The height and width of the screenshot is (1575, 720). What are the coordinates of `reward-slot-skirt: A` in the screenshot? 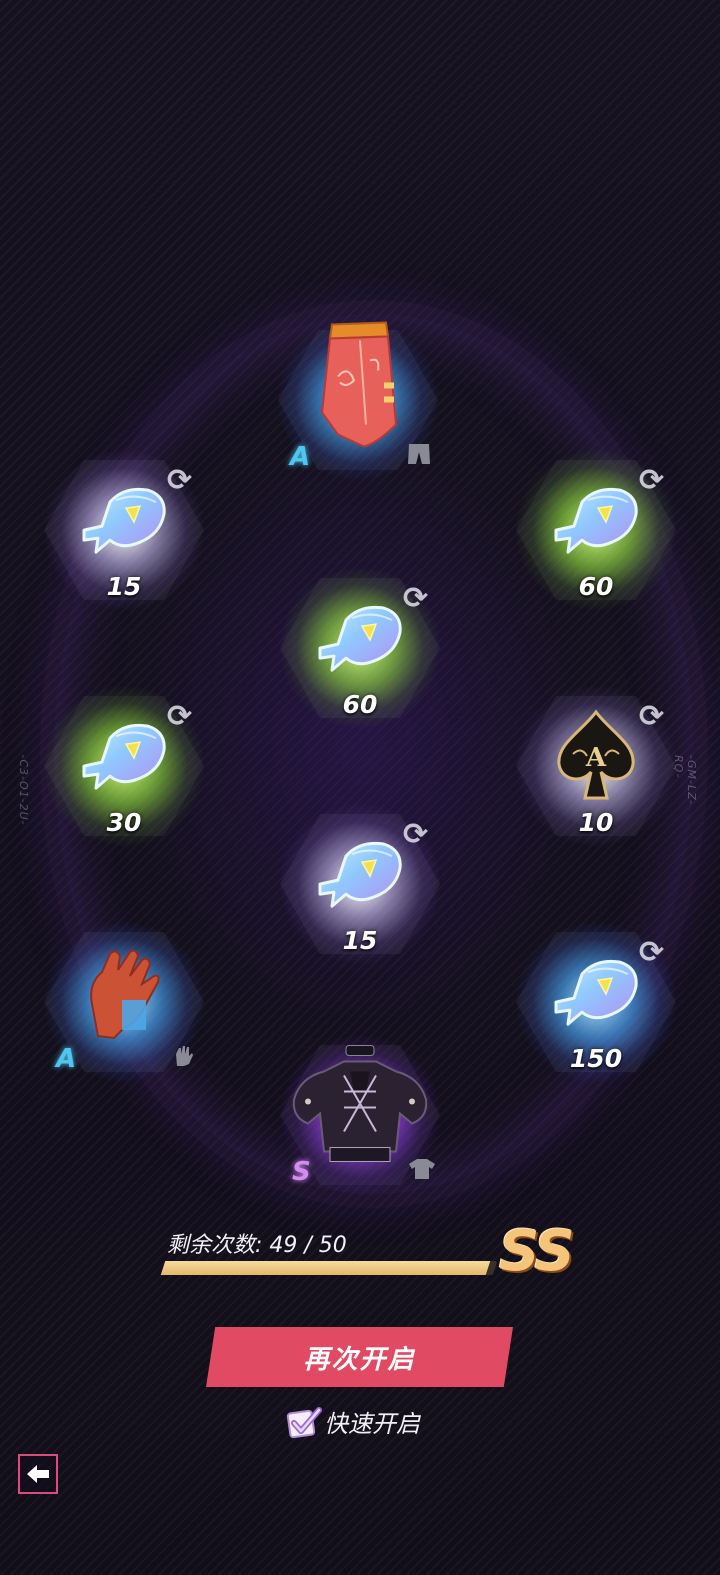 It's located at (358, 400).